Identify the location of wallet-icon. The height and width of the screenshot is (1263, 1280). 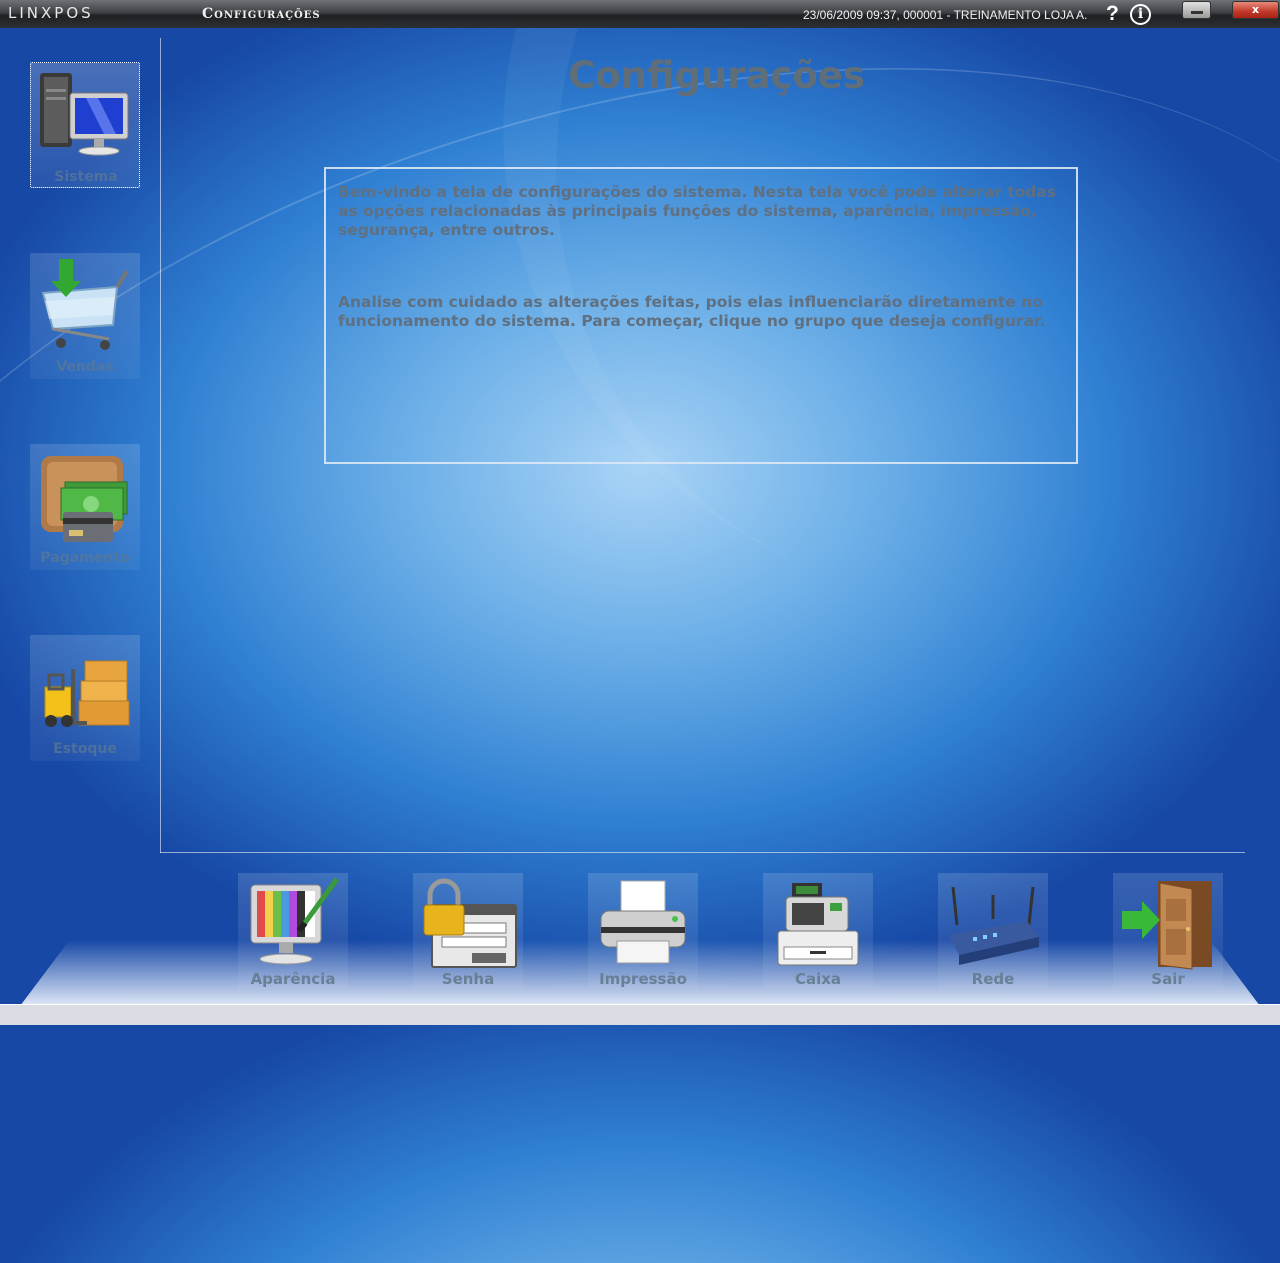
(84, 499).